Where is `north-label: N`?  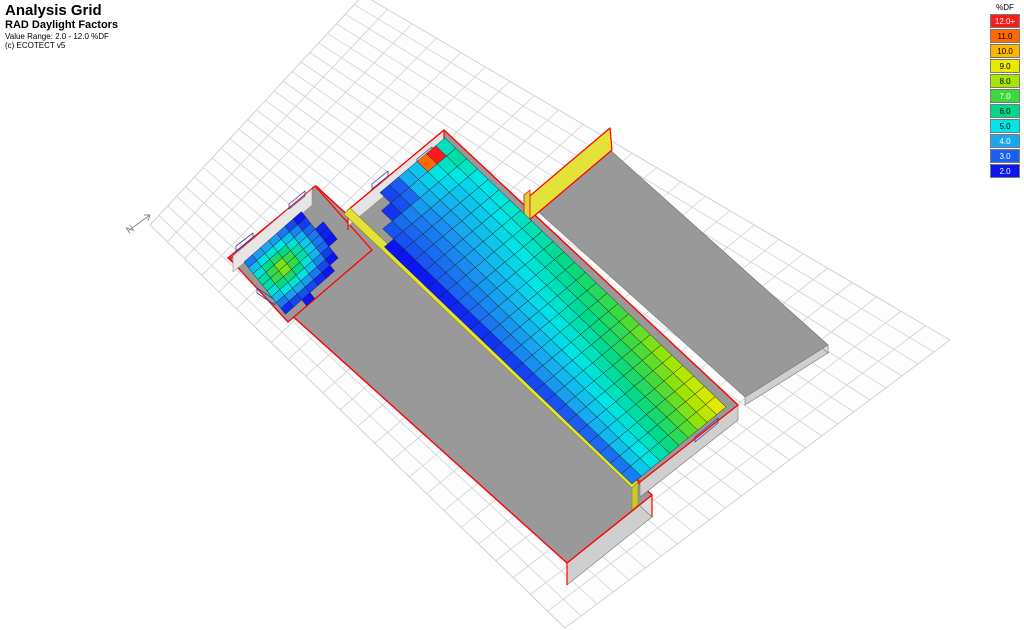 north-label: N is located at coordinates (130, 229).